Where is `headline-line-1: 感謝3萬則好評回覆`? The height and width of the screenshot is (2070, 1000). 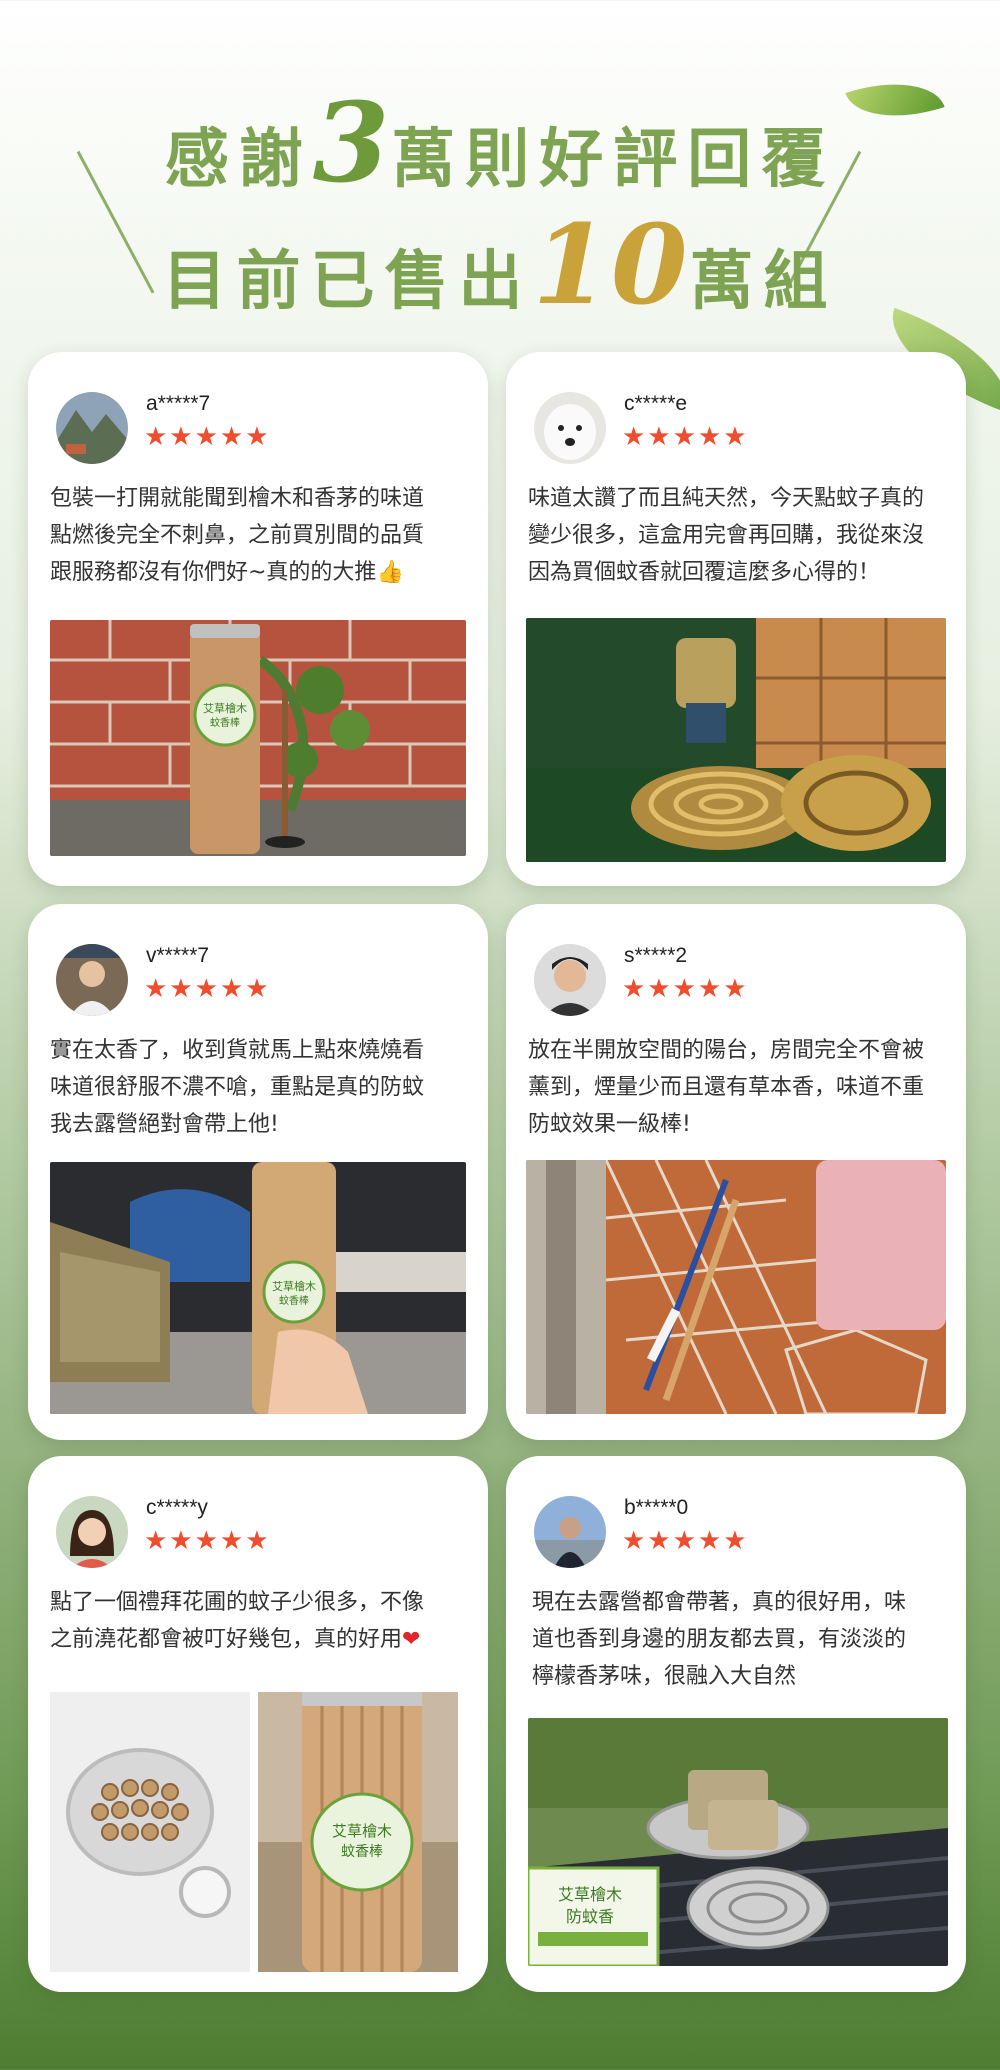 headline-line-1: 感謝3萬則好評回覆 is located at coordinates (500, 143).